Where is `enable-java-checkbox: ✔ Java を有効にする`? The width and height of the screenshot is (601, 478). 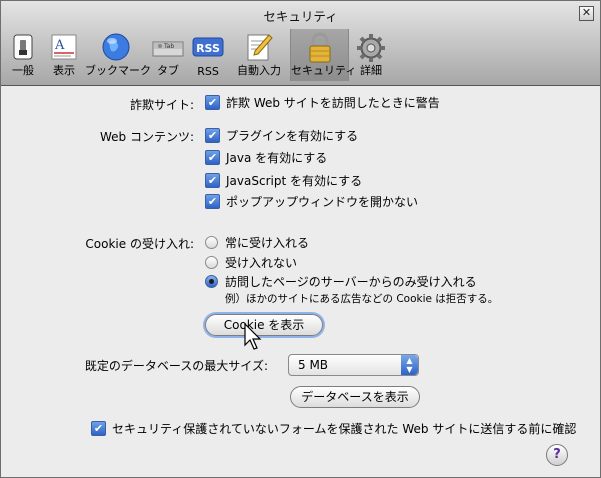 enable-java-checkbox: ✔ Java を有効にする is located at coordinates (266, 157).